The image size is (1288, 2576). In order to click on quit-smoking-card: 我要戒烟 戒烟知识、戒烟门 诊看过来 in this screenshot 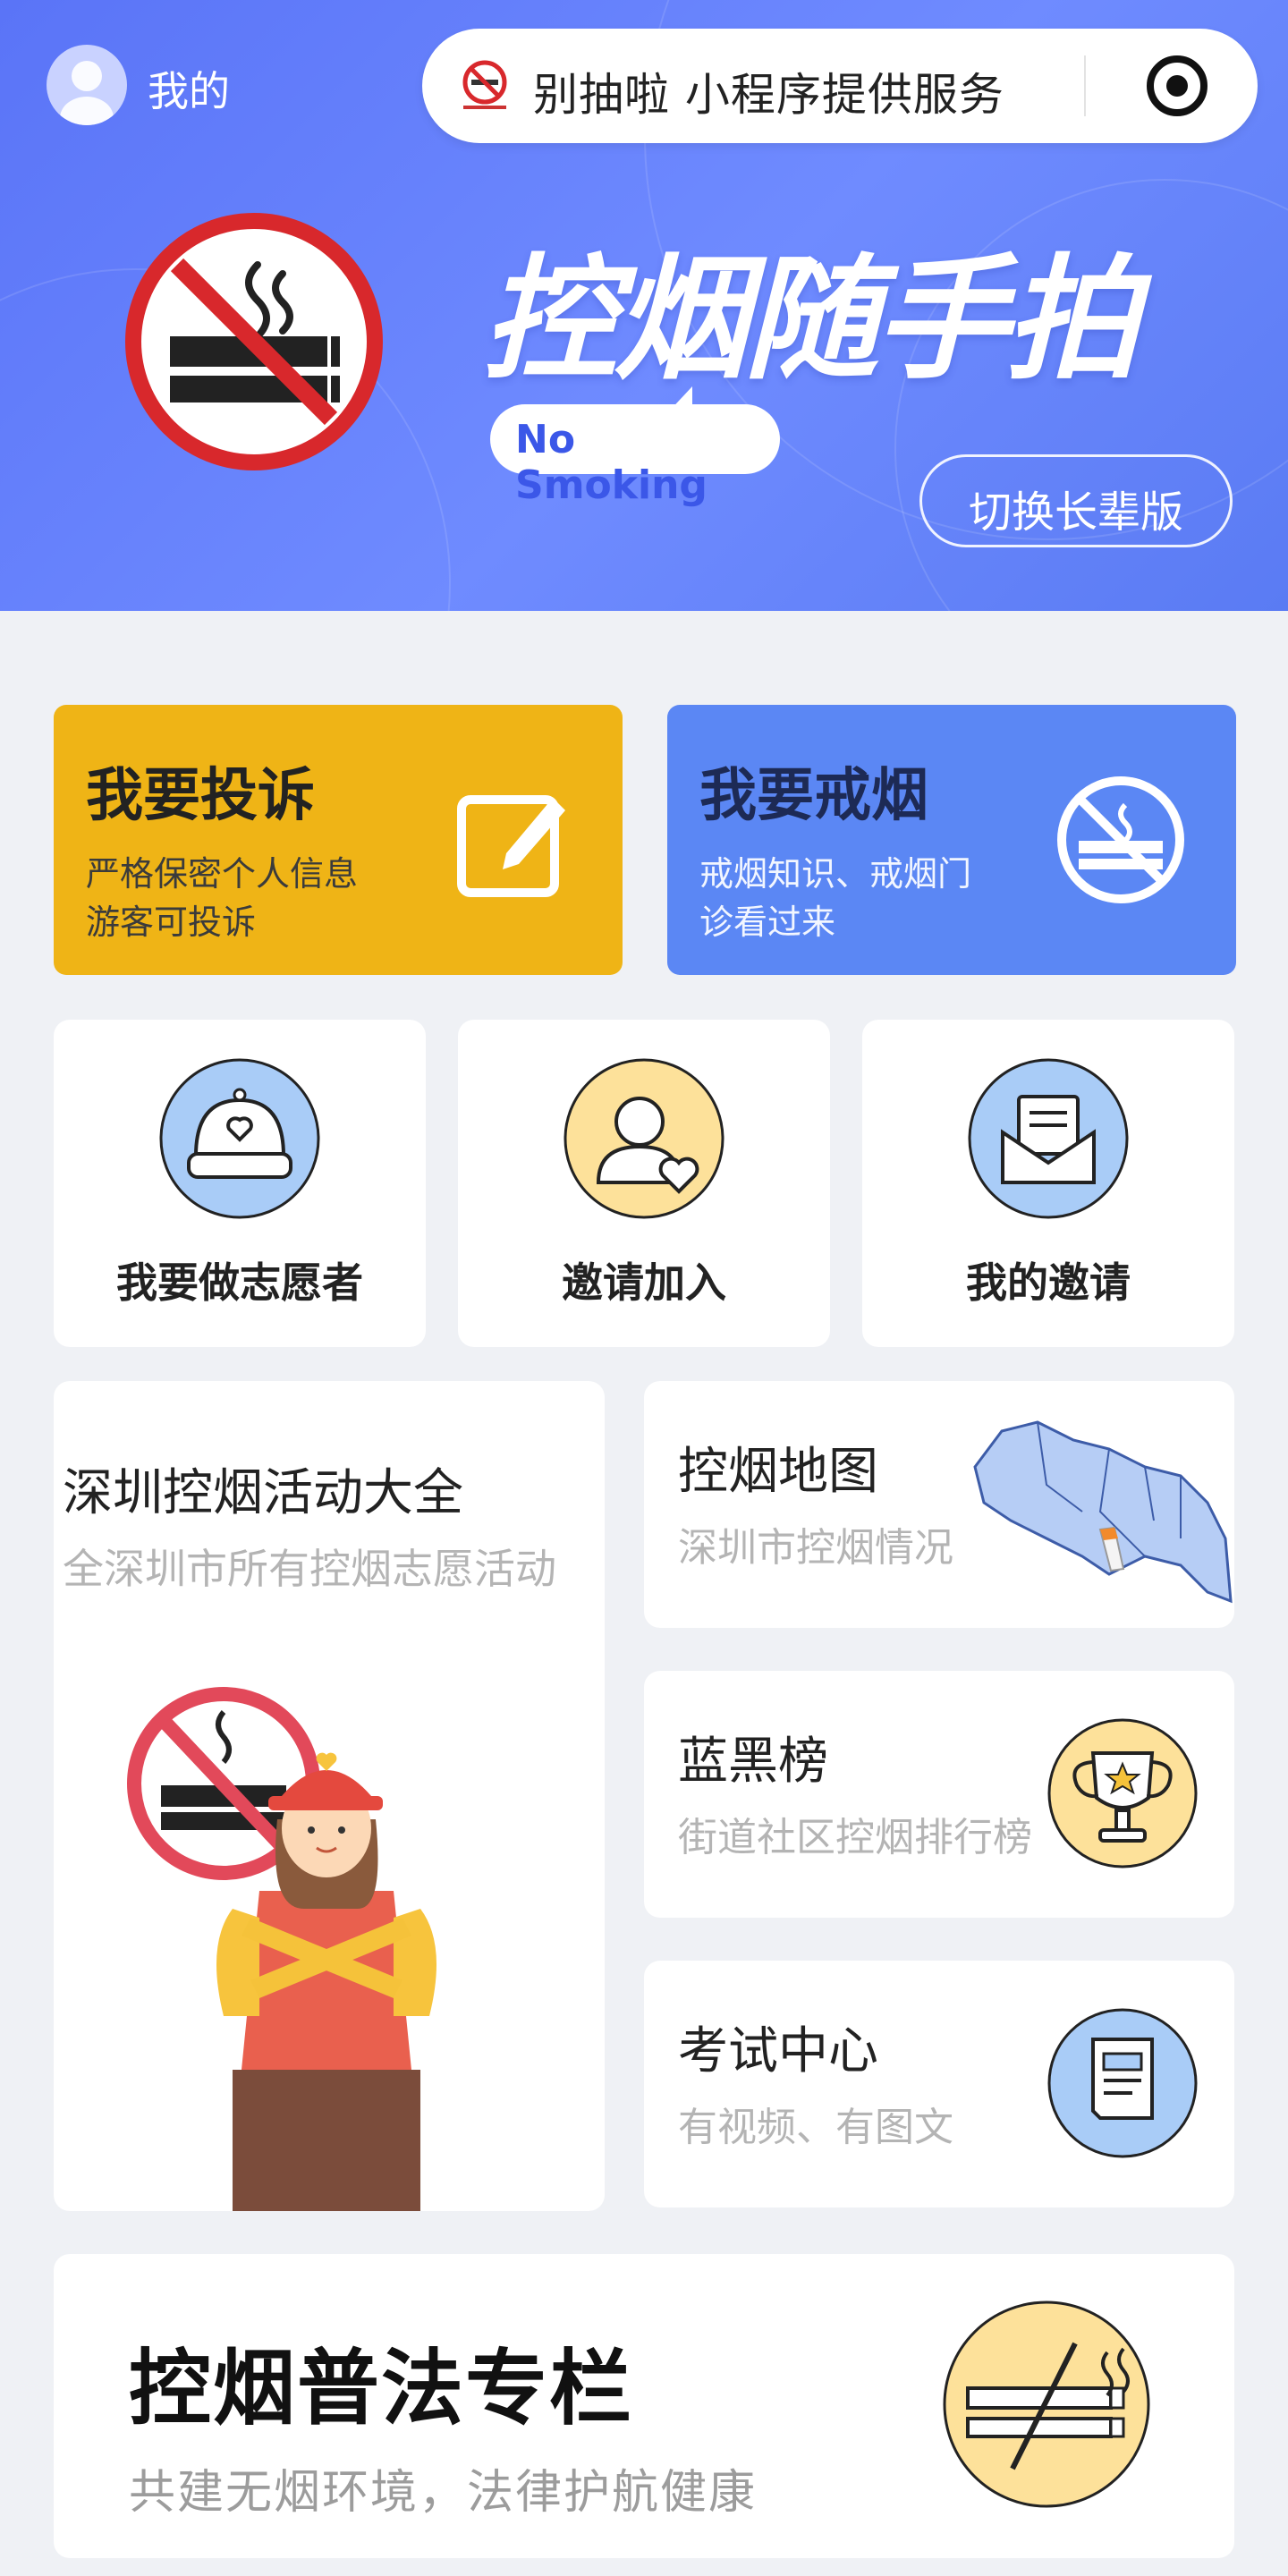, I will do `click(951, 840)`.